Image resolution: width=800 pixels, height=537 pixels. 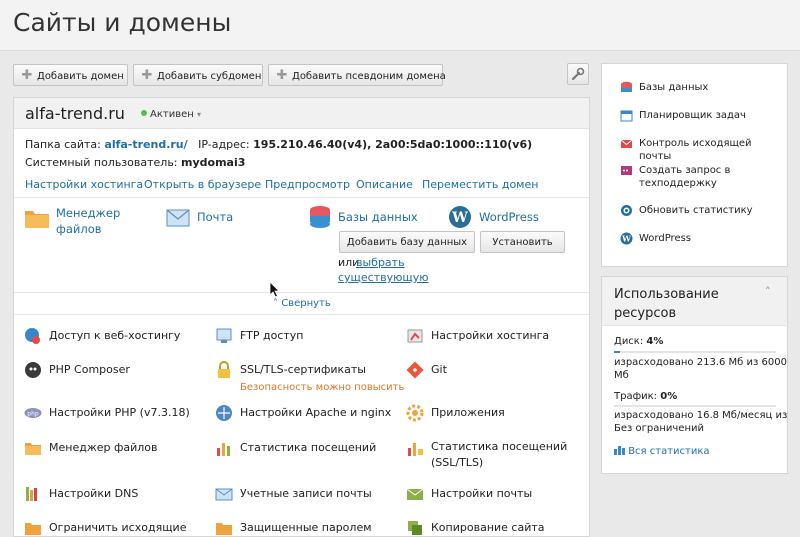 What do you see at coordinates (84, 184) in the screenshot?
I see `link-hosting-settings: Настройки хостинга` at bounding box center [84, 184].